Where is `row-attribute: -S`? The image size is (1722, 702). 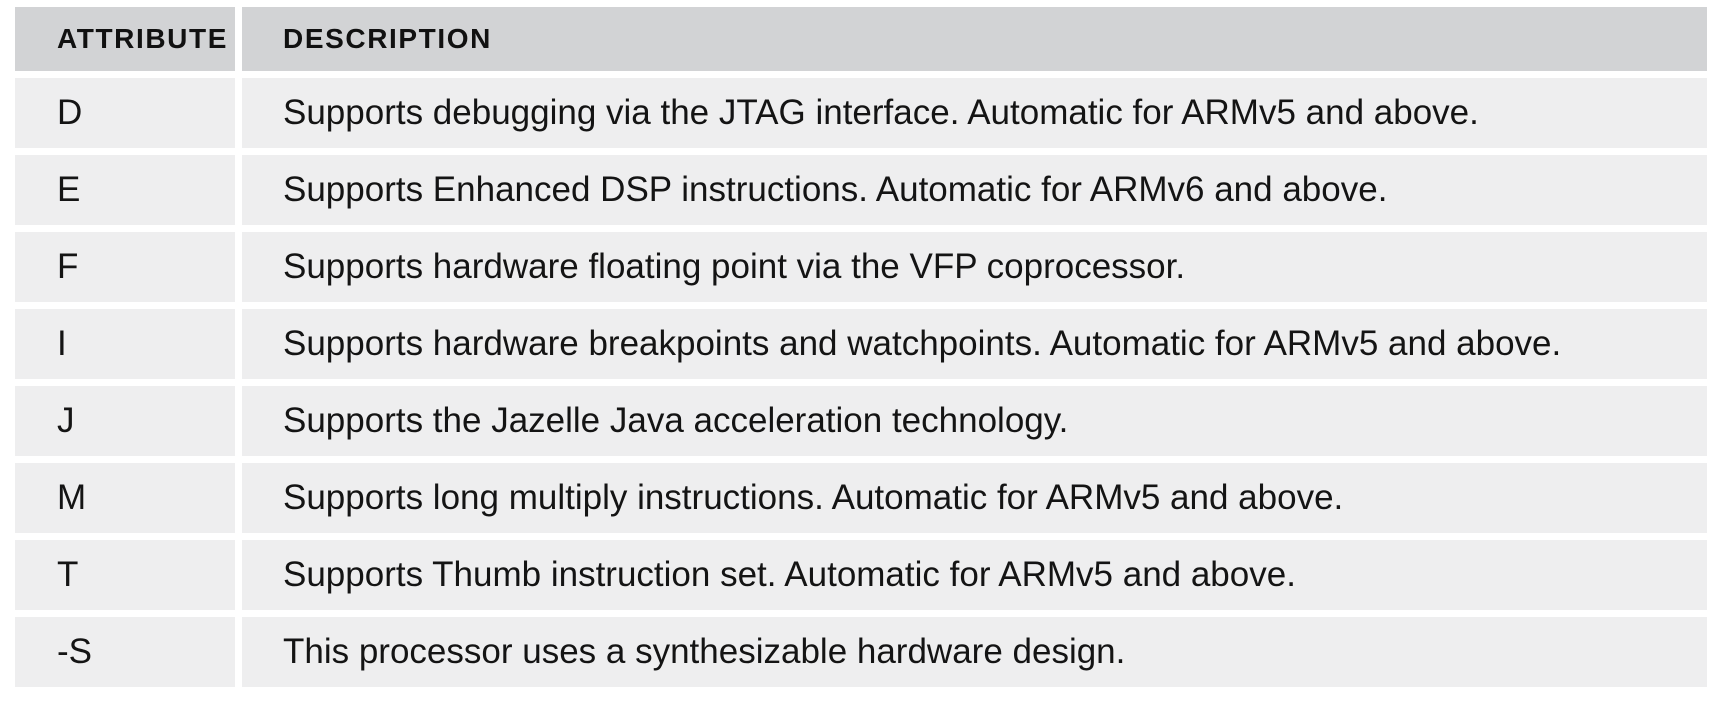 row-attribute: -S is located at coordinates (125, 652).